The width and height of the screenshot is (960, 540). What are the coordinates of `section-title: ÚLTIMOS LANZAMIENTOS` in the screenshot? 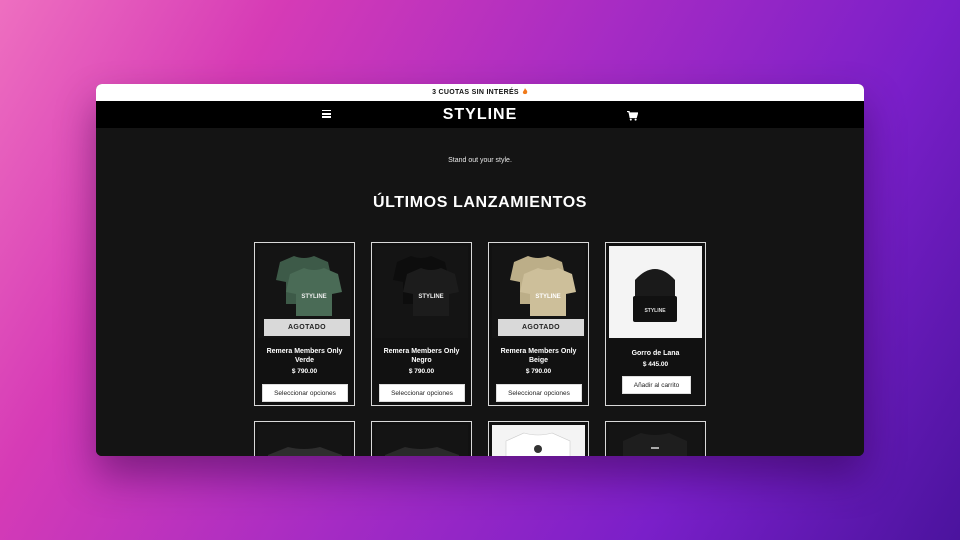 It's located at (480, 202).